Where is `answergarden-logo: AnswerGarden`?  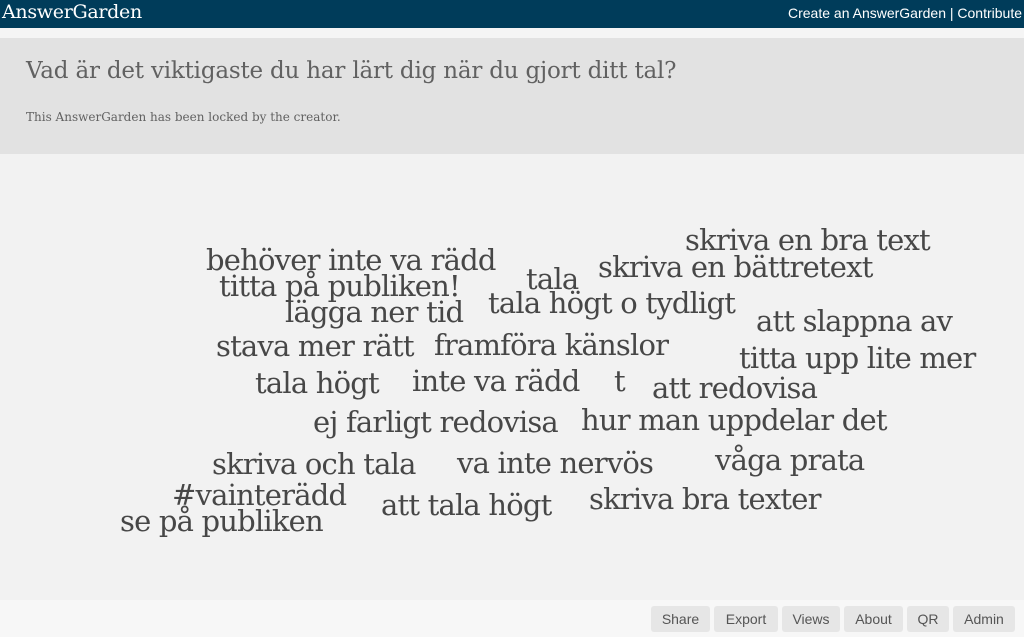
answergarden-logo: AnswerGarden is located at coordinates (72, 12).